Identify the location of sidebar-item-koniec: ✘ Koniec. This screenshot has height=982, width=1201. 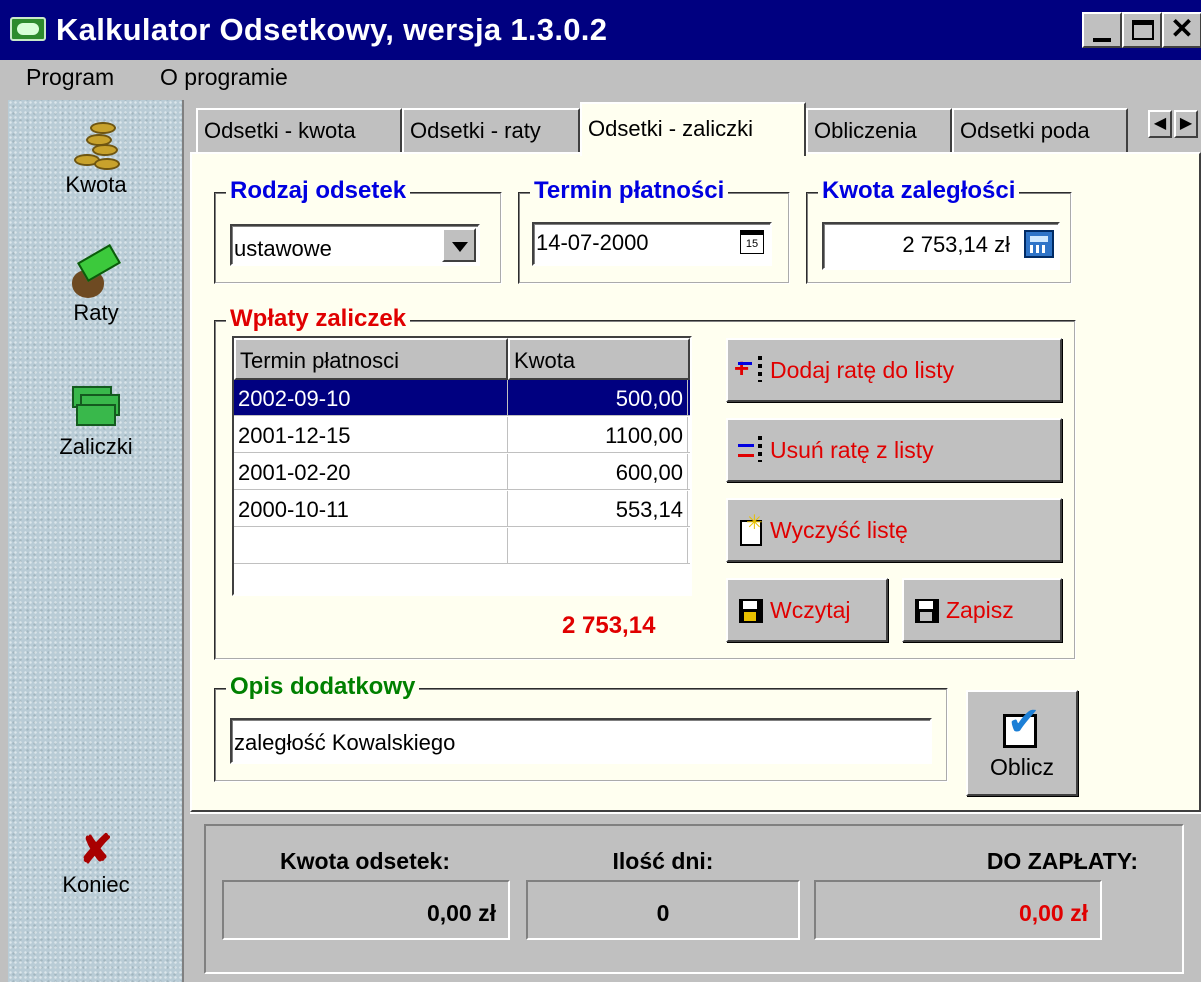
(96, 863).